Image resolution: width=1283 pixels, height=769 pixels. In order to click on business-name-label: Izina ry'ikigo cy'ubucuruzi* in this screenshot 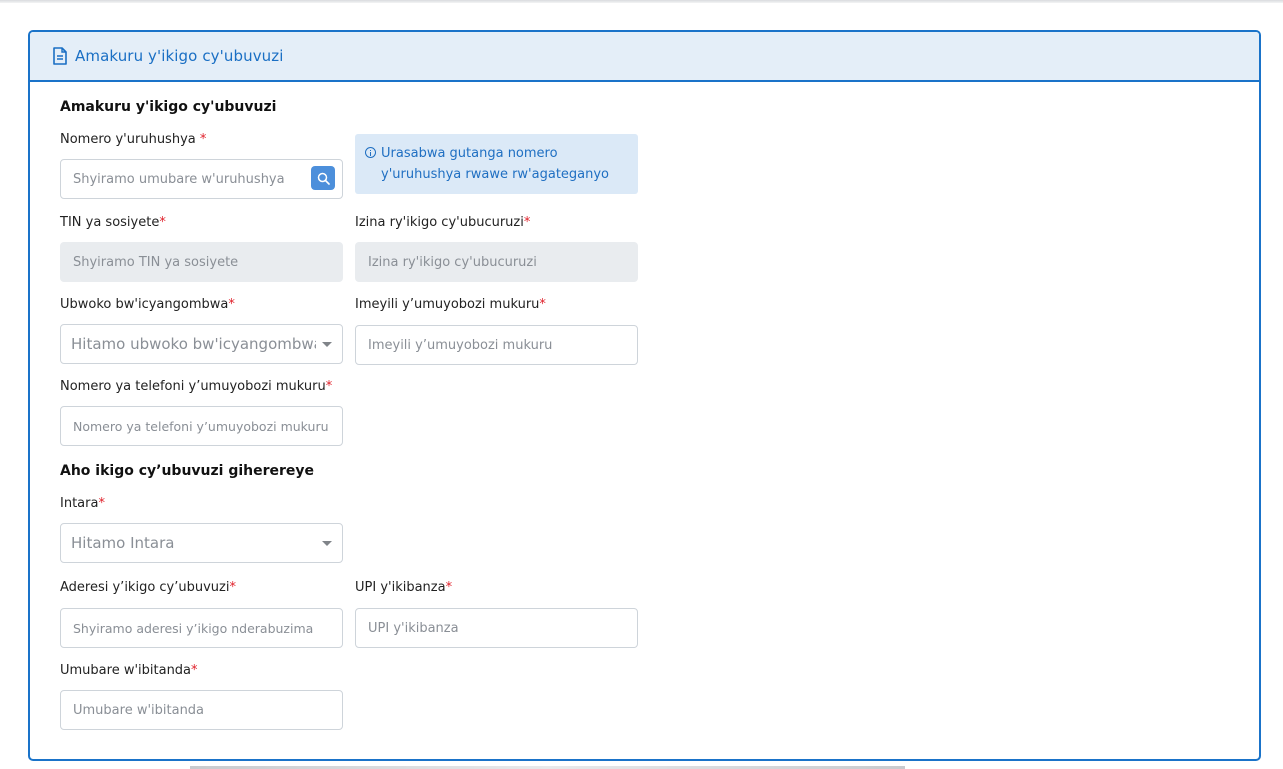, I will do `click(443, 222)`.